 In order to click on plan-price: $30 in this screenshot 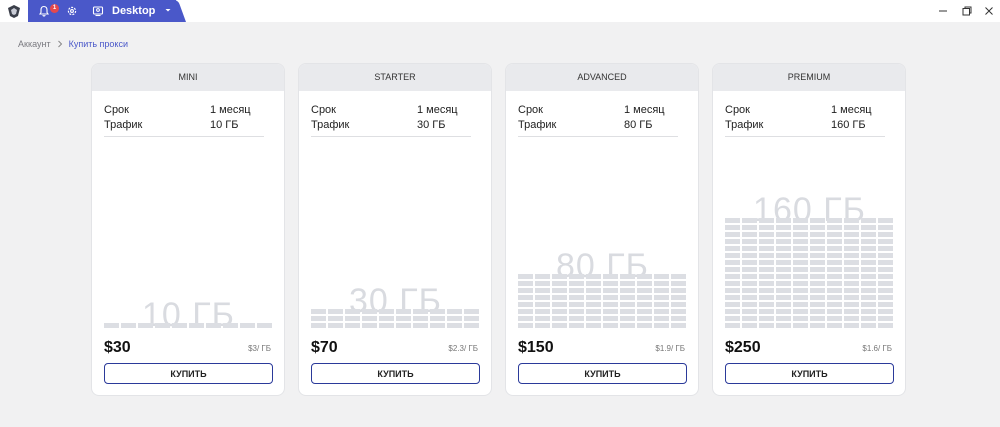, I will do `click(117, 347)`.